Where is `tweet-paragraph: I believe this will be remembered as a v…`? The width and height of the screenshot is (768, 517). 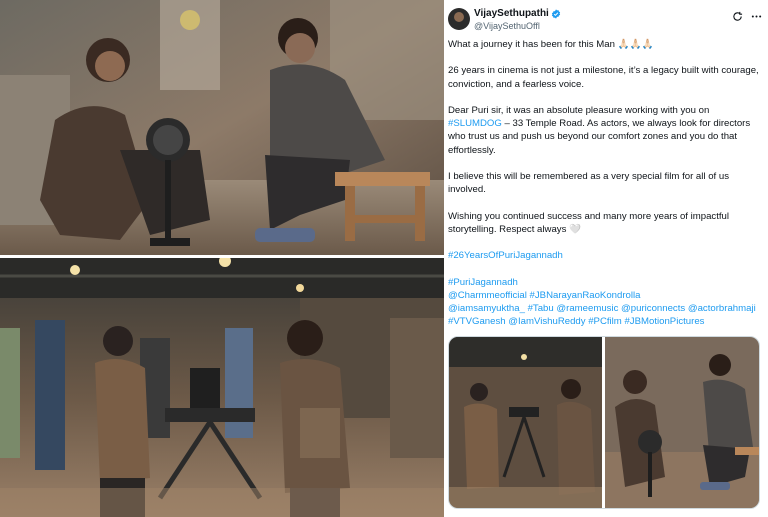
tweet-paragraph: I believe this will be remembered as a v… is located at coordinates (588, 183).